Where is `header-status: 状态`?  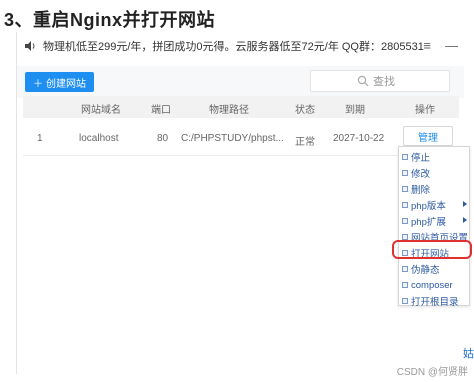 header-status: 状态 is located at coordinates (305, 110).